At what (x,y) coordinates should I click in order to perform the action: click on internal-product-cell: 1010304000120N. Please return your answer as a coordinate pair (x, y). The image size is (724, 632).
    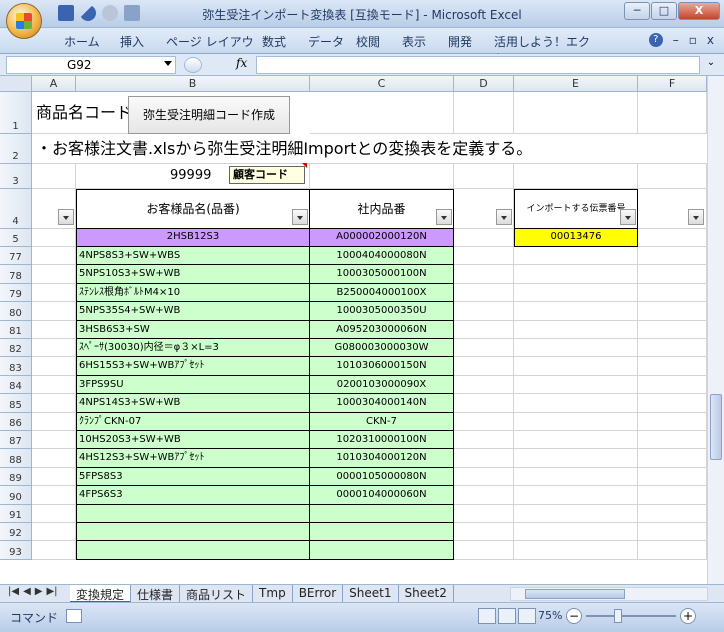
    Looking at the image, I should click on (382, 458).